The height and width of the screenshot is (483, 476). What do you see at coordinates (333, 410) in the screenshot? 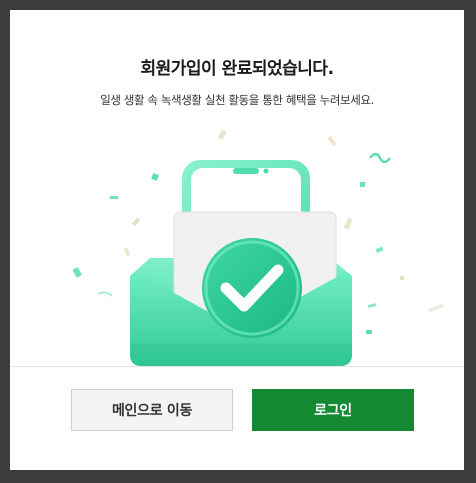
I see `login-button: 로그인` at bounding box center [333, 410].